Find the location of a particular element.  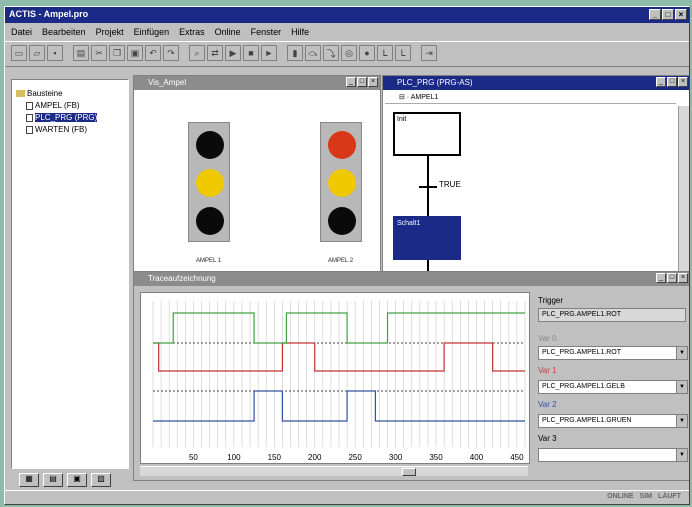

sfc-init-step: Init is located at coordinates (427, 134).